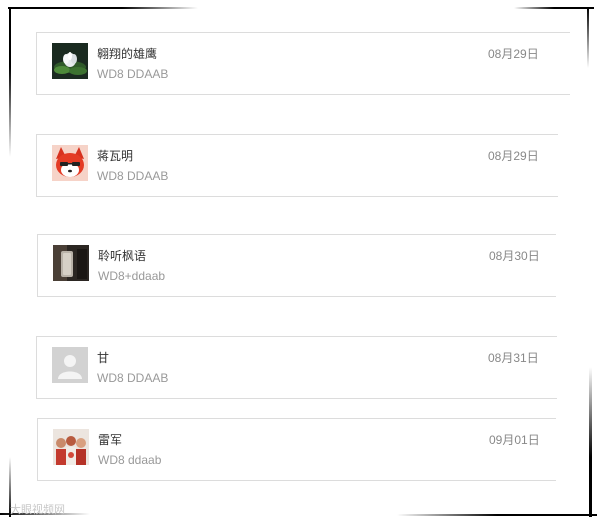 The height and width of the screenshot is (523, 603). What do you see at coordinates (130, 460) in the screenshot?
I see `message-preview: WD8 ddaab` at bounding box center [130, 460].